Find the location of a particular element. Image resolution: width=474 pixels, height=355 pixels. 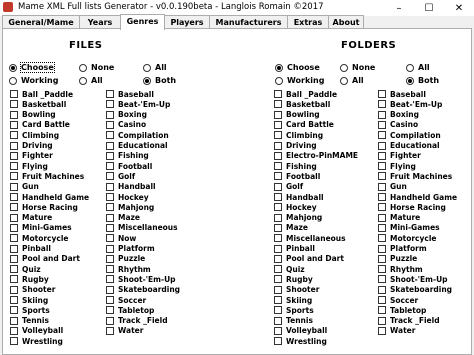

folders-genre-checkbox: Handball is located at coordinates (299, 197).